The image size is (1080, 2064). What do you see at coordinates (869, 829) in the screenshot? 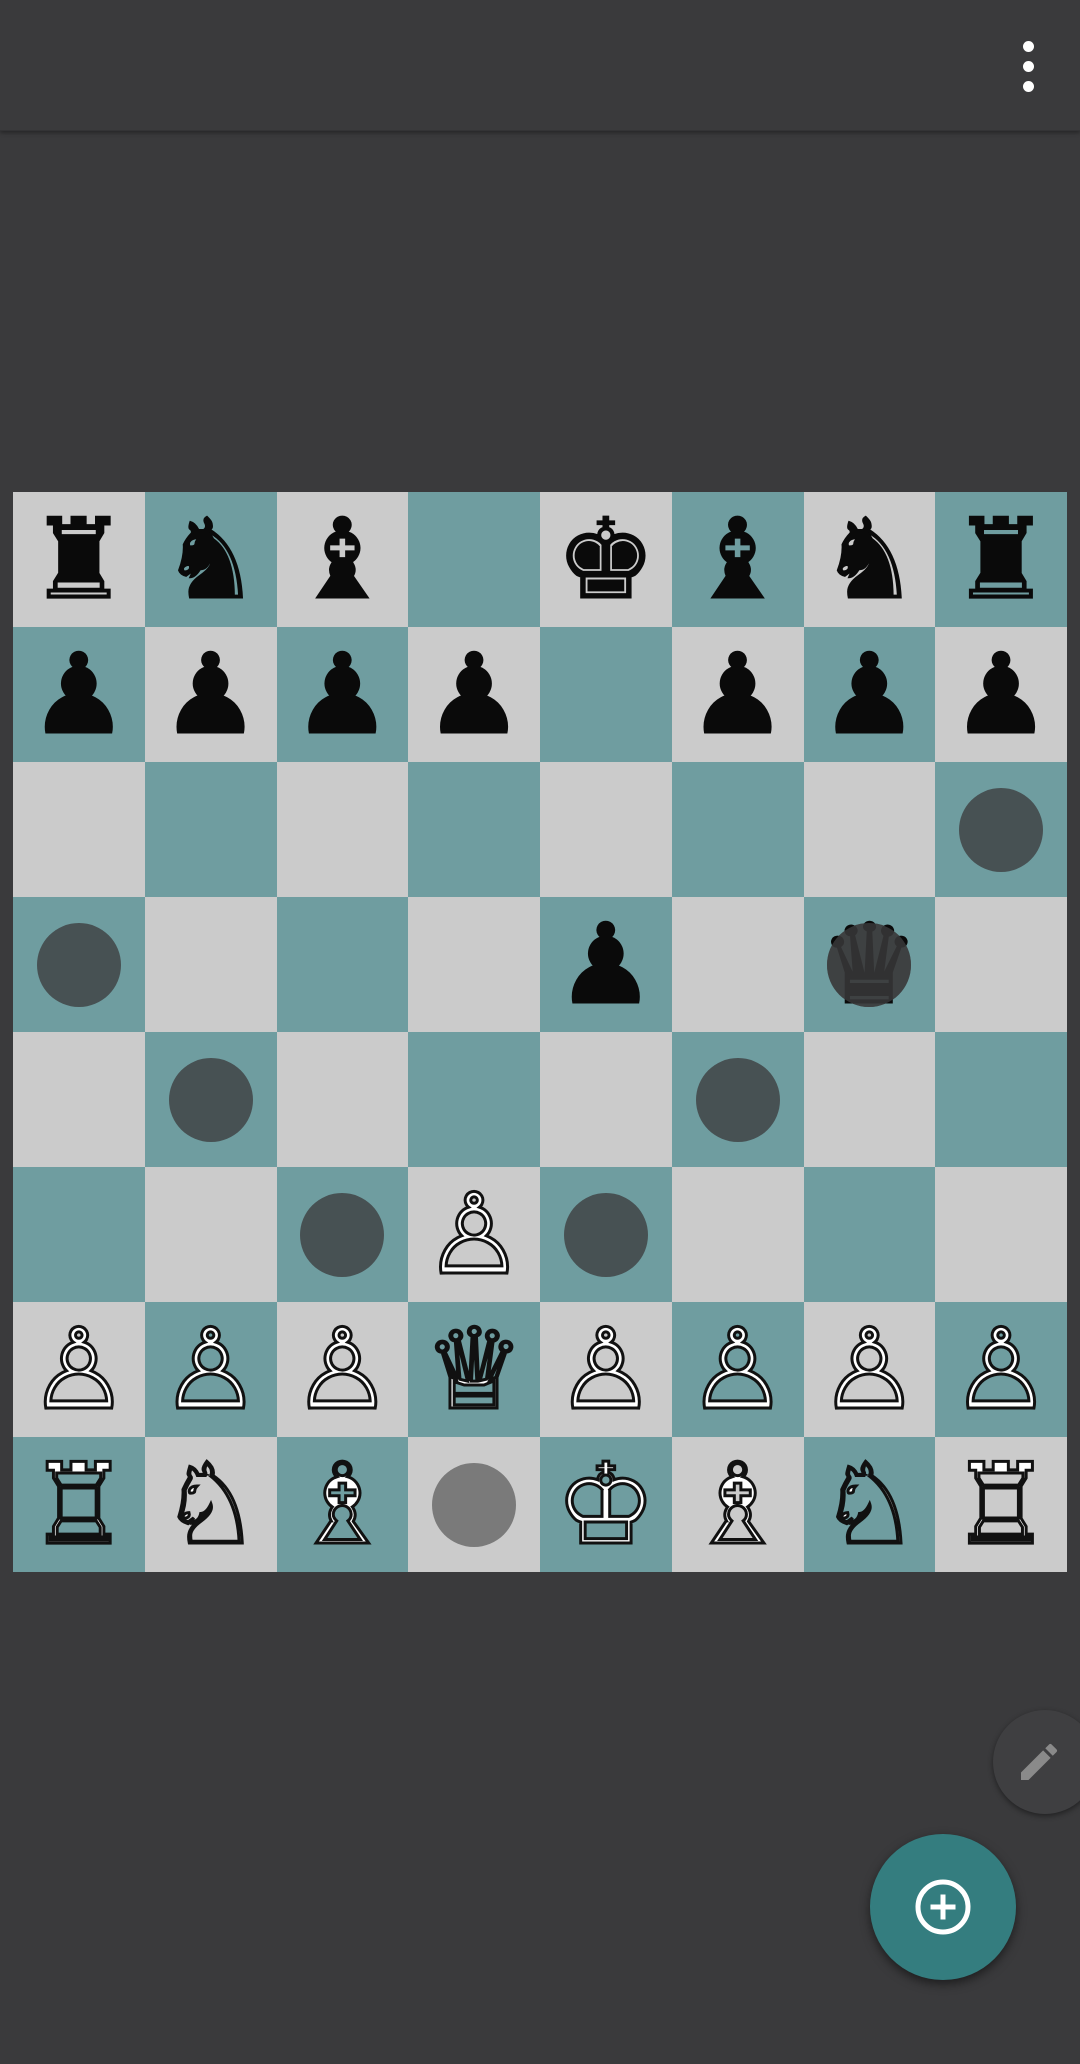
I see `square-g6` at bounding box center [869, 829].